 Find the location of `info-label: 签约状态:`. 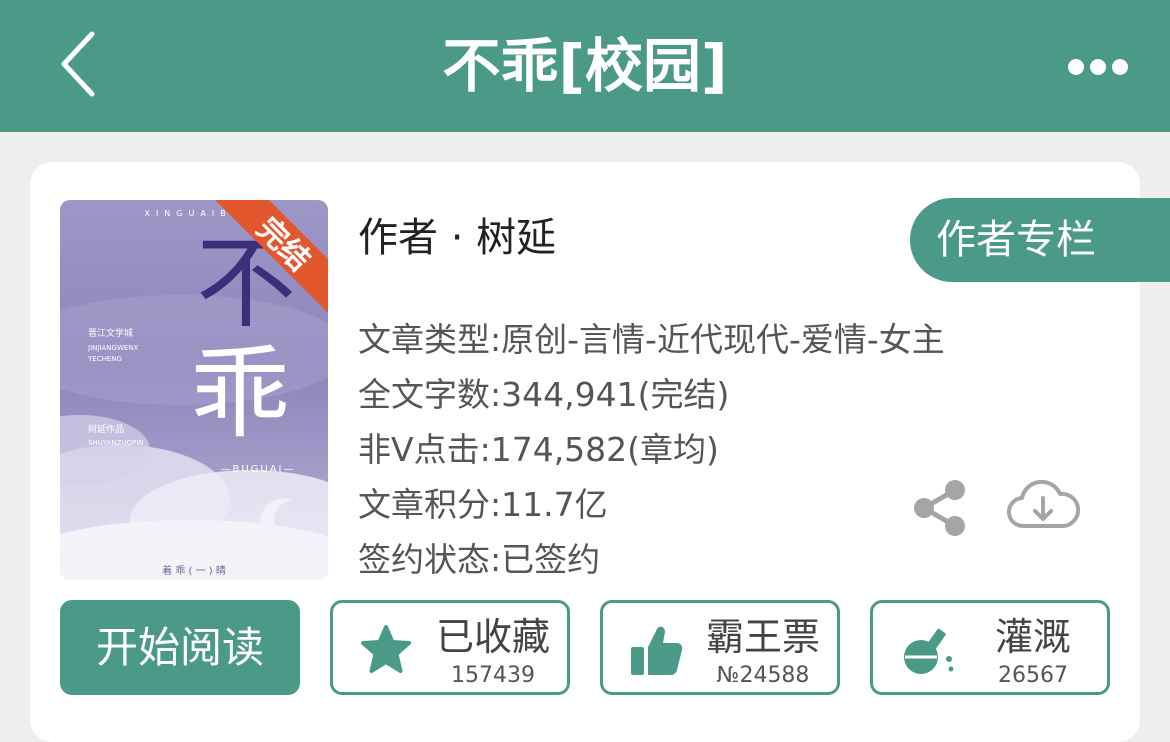

info-label: 签约状态: is located at coordinates (430, 559).